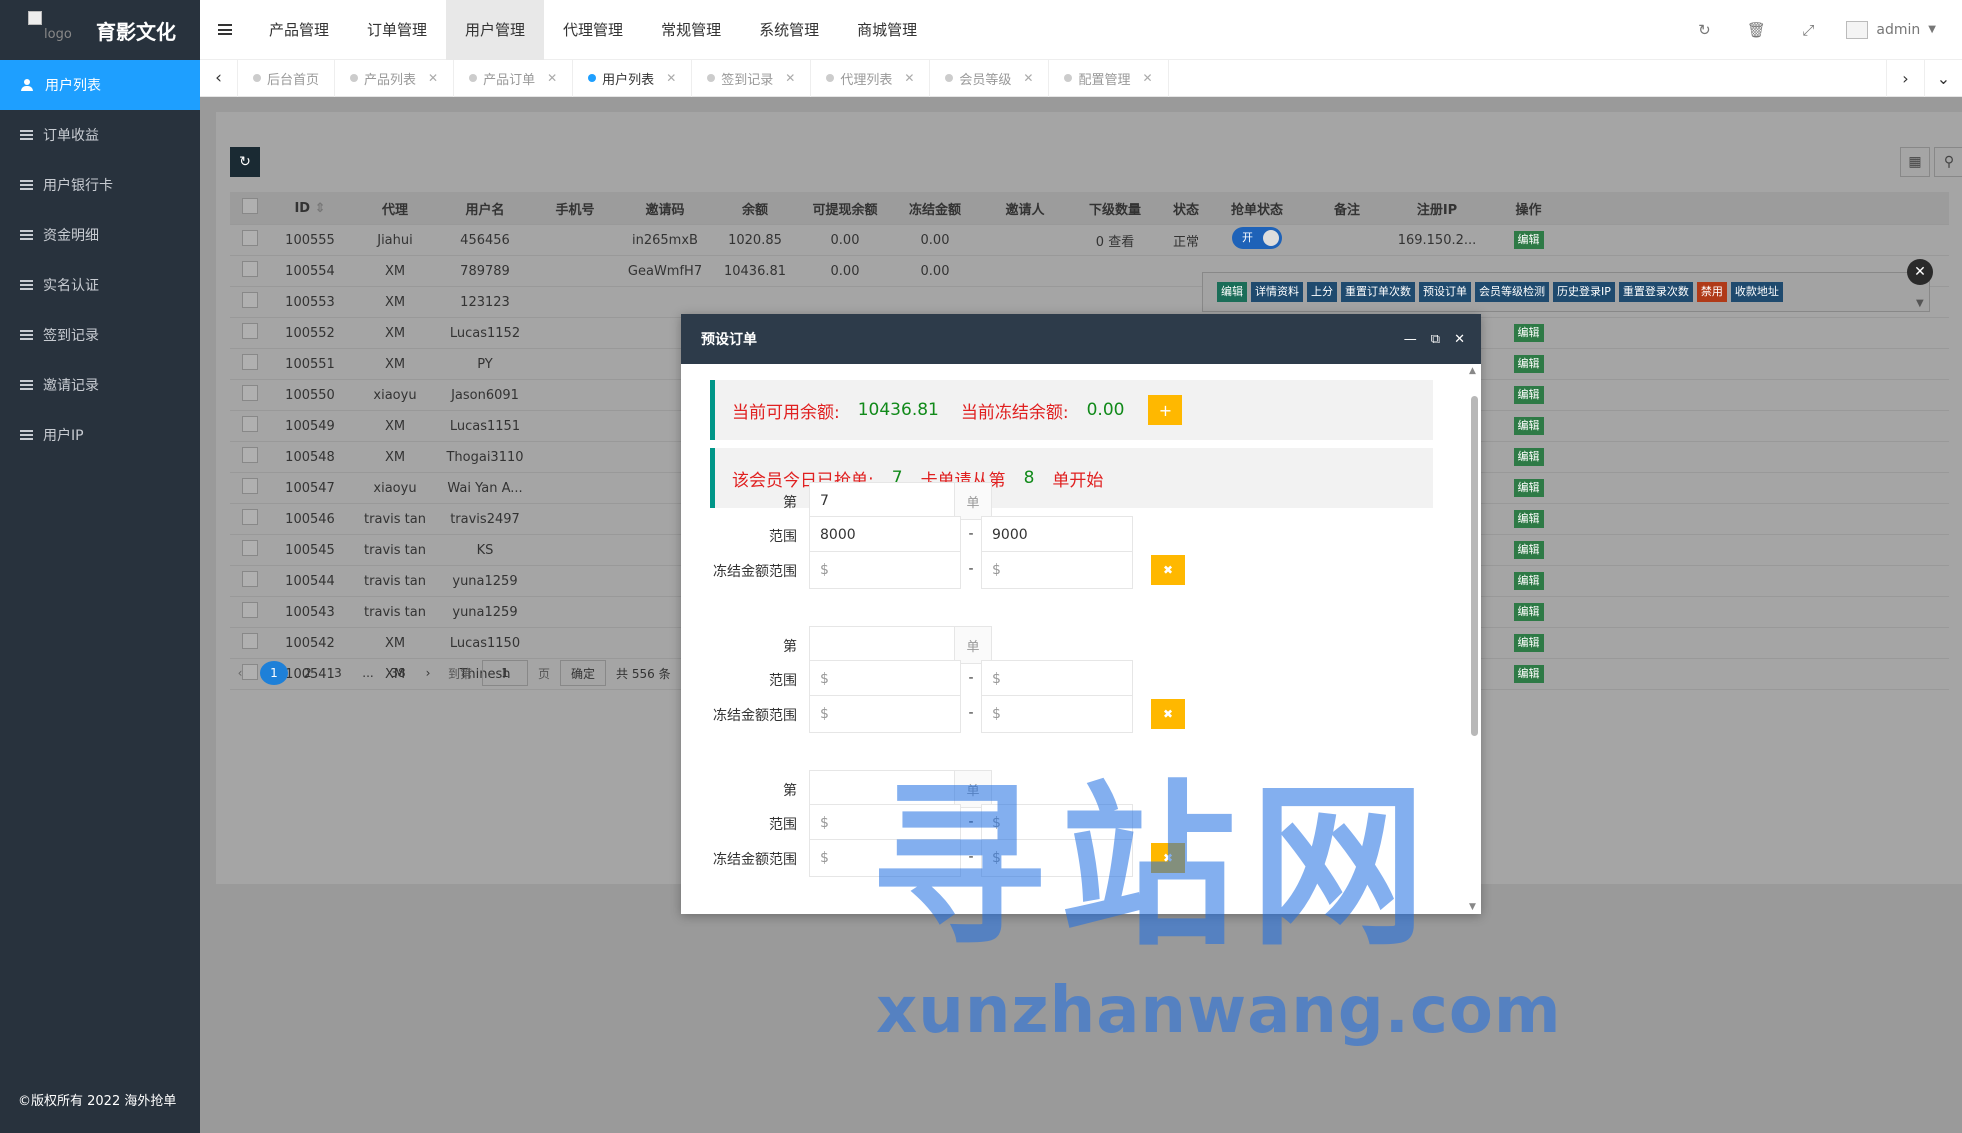 The image size is (1962, 1133). Describe the element at coordinates (395, 78) in the screenshot. I see `page-tab: 产品列表 ✕` at that location.